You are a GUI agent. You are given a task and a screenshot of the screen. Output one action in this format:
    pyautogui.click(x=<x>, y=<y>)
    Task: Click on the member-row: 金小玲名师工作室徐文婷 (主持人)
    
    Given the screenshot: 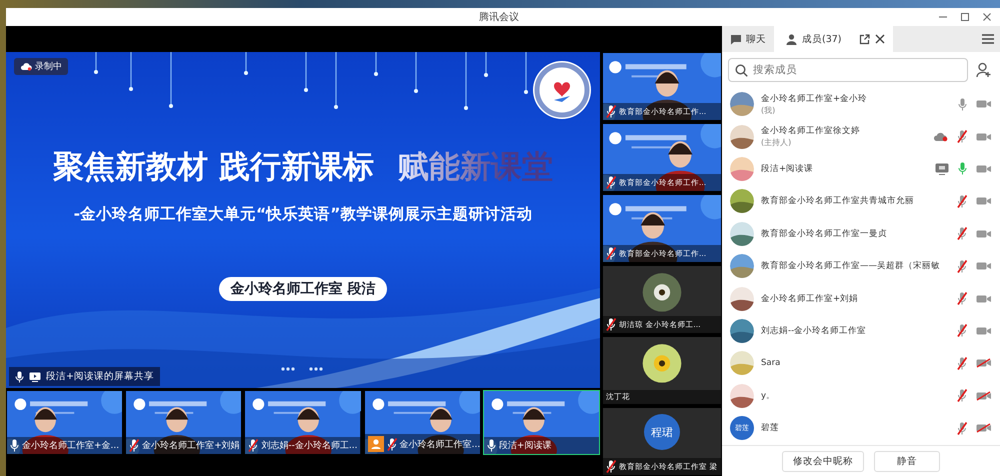 What is the action you would take?
    pyautogui.click(x=861, y=136)
    